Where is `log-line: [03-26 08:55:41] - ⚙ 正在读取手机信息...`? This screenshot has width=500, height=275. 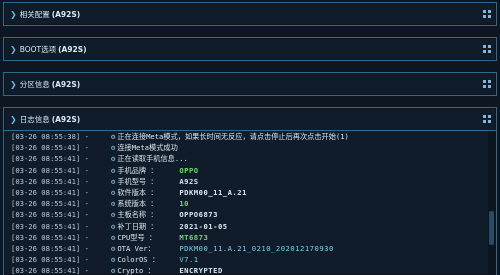
log-line: [03-26 08:55:41] - ⚙ 正在读取手机信息... is located at coordinates (248, 158).